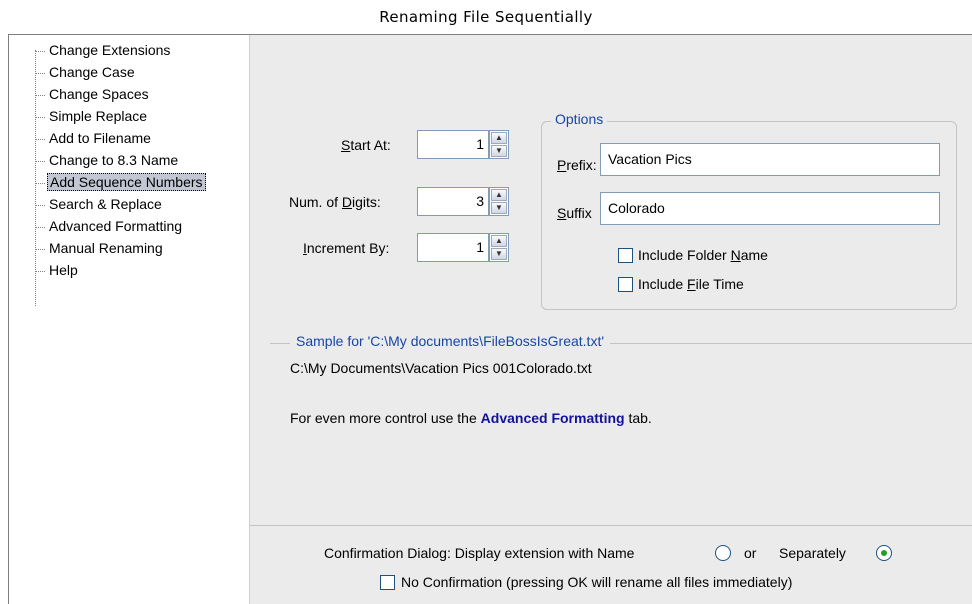 The height and width of the screenshot is (604, 972). Describe the element at coordinates (100, 138) in the screenshot. I see `tree-item-label: Add to Filename` at that location.